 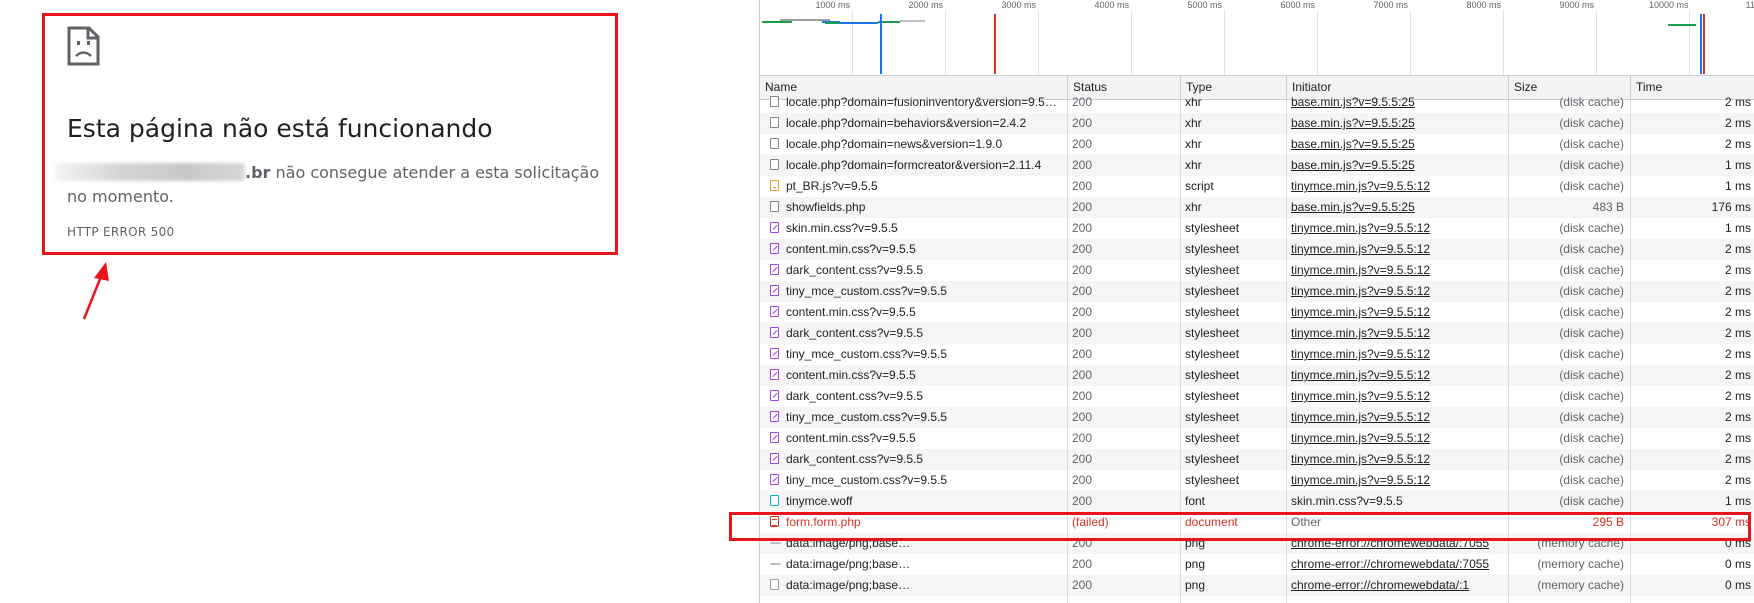 What do you see at coordinates (1483, 5) in the screenshot?
I see `timeline-tick-label: 8000 ms` at bounding box center [1483, 5].